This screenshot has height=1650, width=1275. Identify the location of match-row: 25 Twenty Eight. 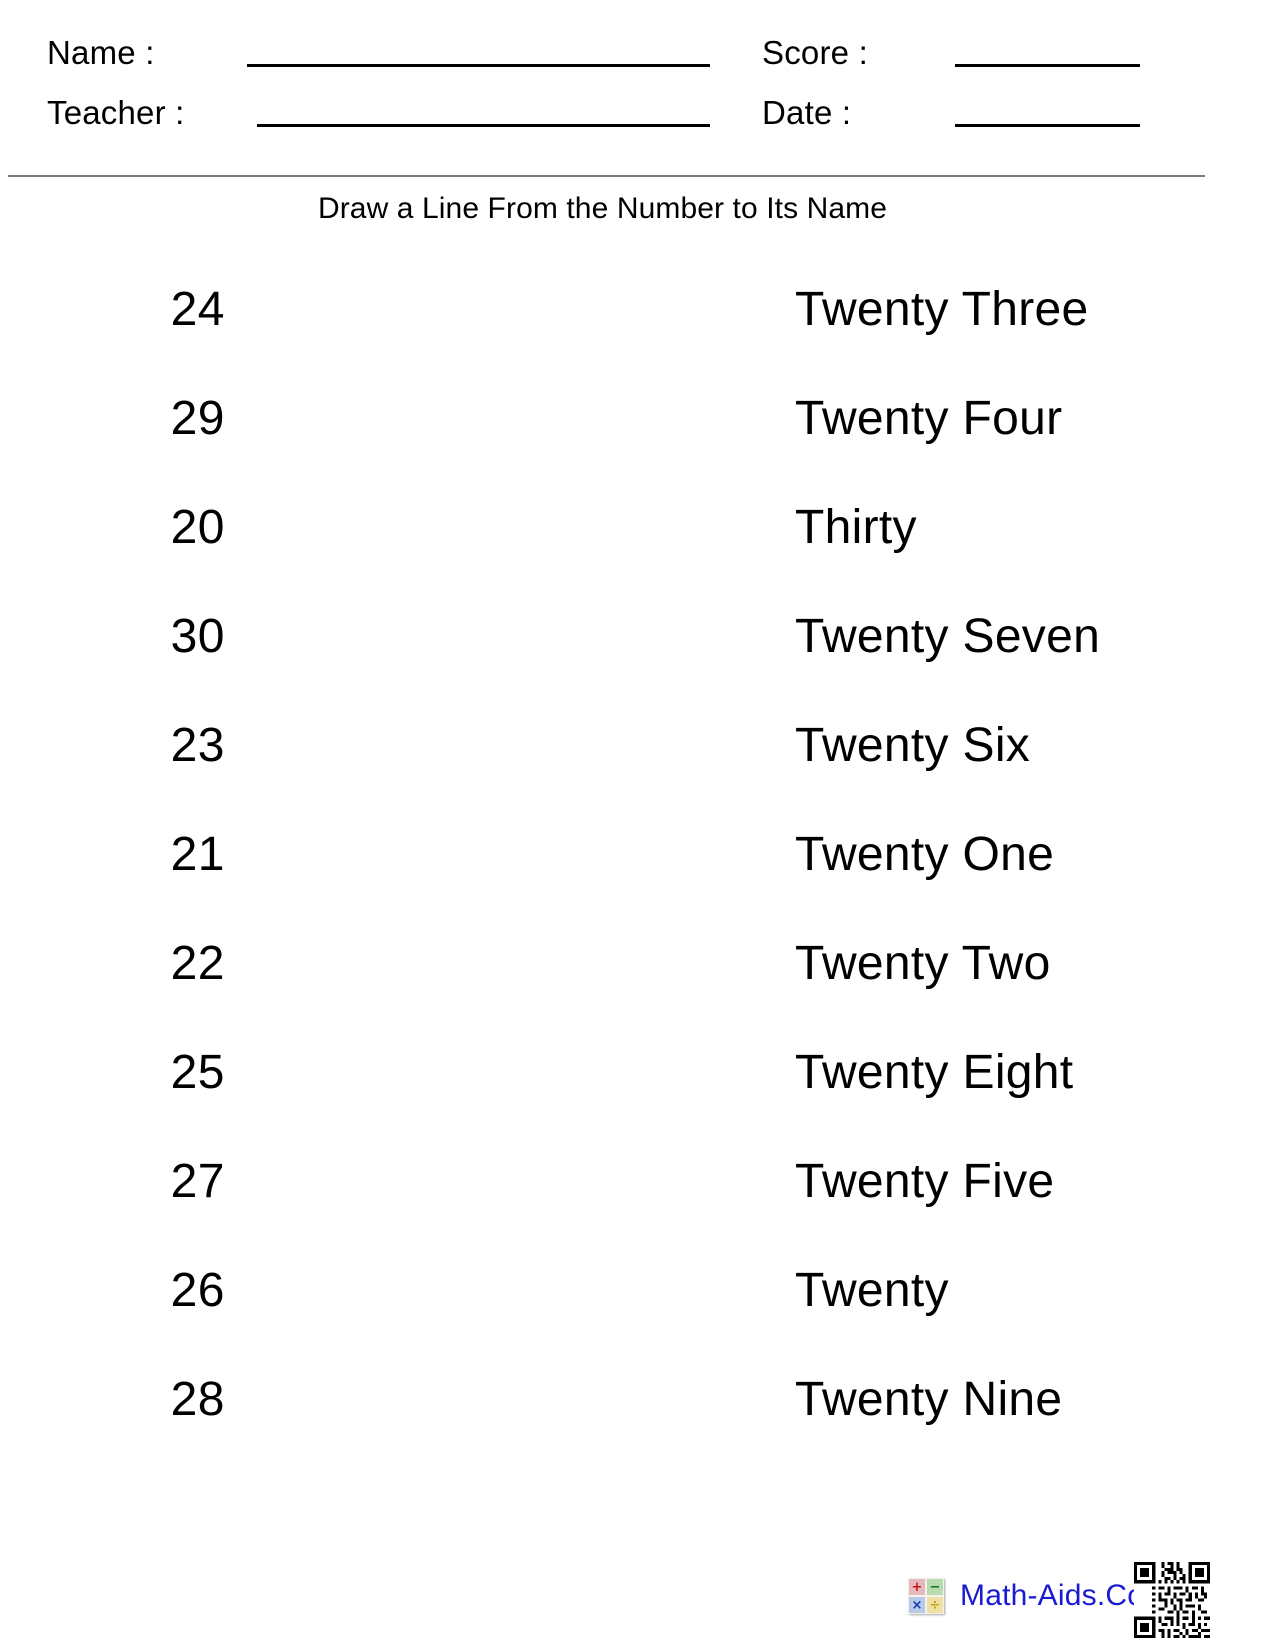
(637, 1100).